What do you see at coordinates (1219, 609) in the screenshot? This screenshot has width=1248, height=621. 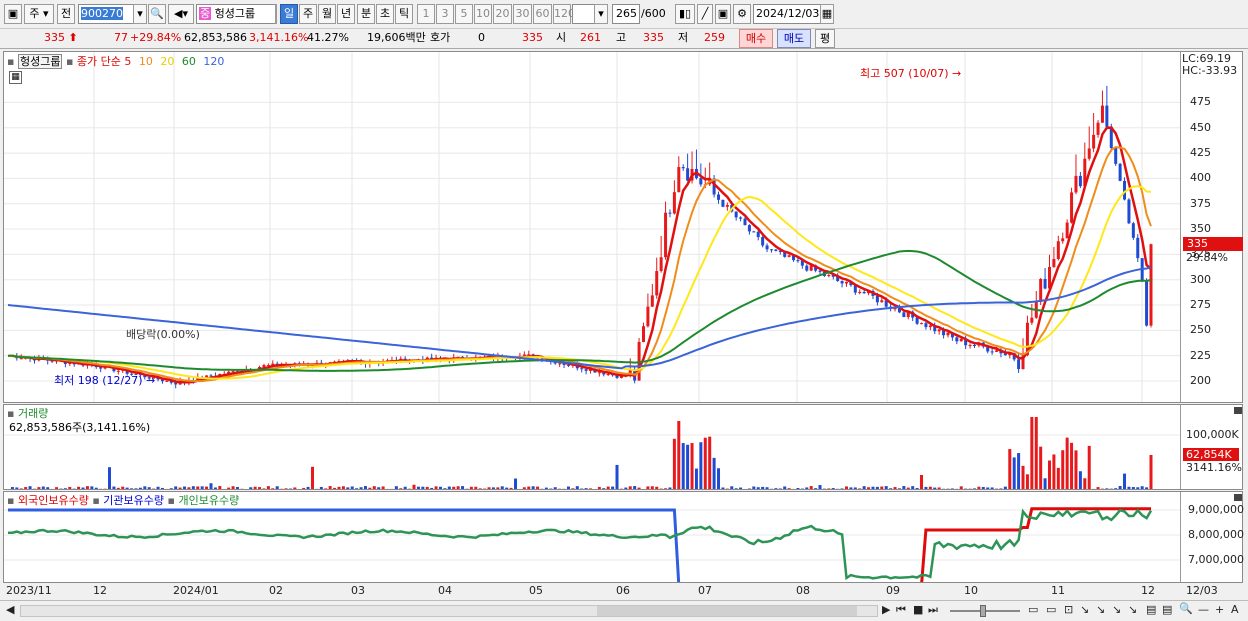 I see `zoom-in-icon: +` at bounding box center [1219, 609].